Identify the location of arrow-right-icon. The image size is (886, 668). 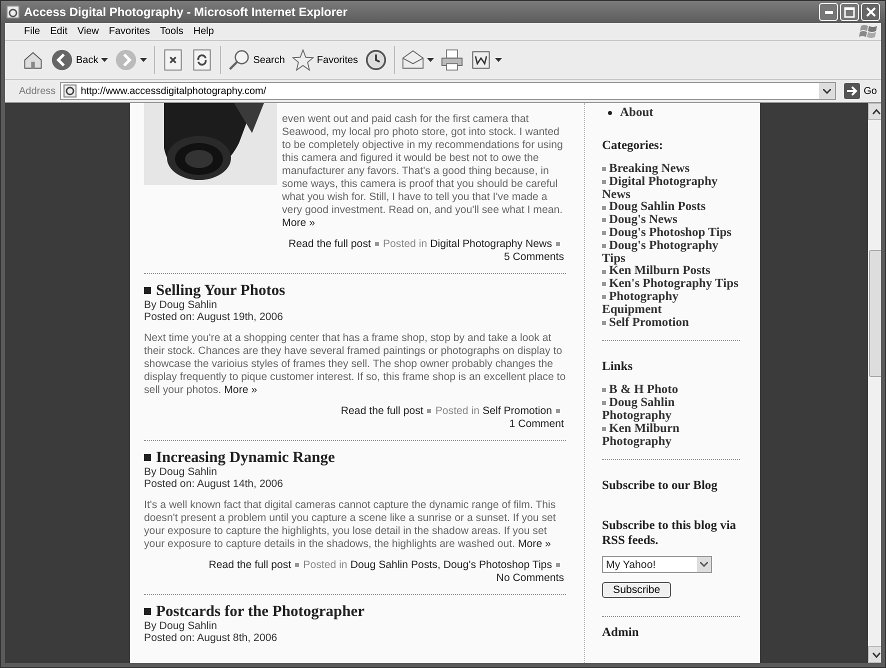
(852, 91).